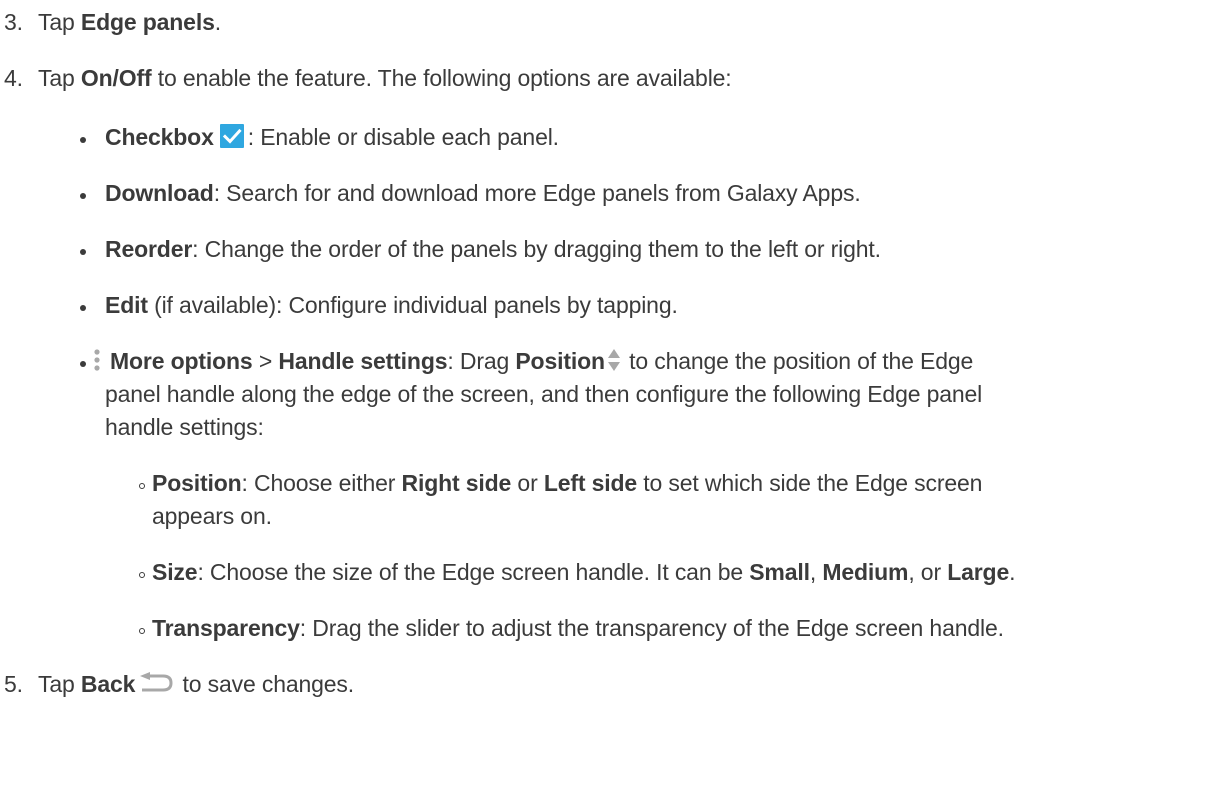  I want to click on large-label: Large, so click(978, 572).